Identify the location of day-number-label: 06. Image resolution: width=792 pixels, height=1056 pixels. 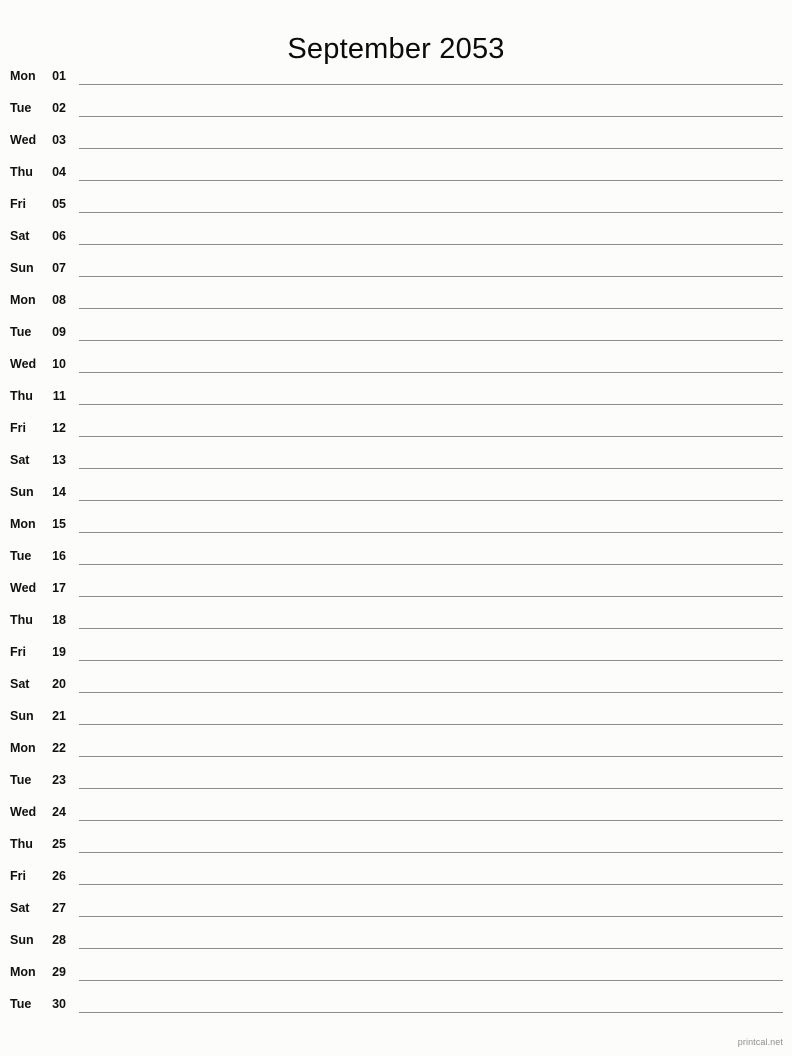
(59, 236).